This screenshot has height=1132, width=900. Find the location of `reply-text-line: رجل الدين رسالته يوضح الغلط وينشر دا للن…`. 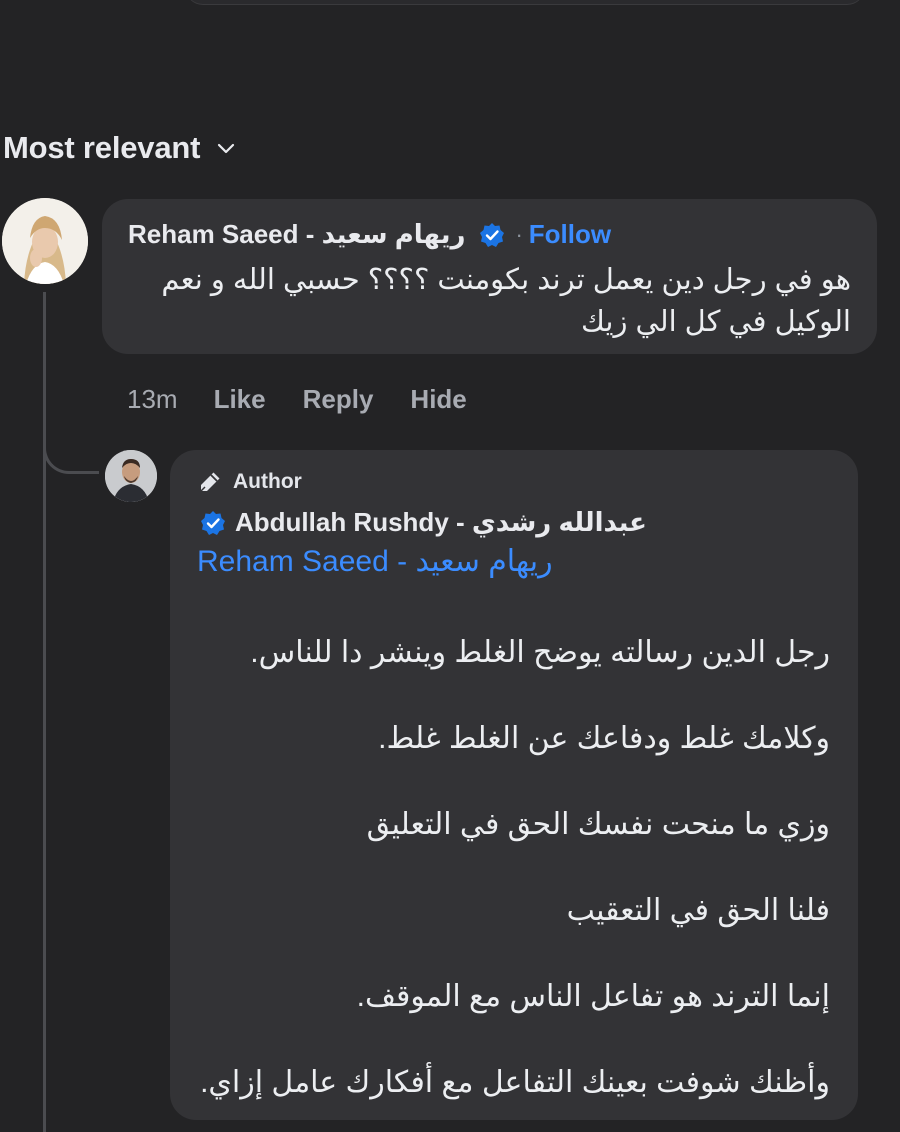

reply-text-line: رجل الدين رسالته يوضح الغلط وينشر دا للن… is located at coordinates (540, 652).